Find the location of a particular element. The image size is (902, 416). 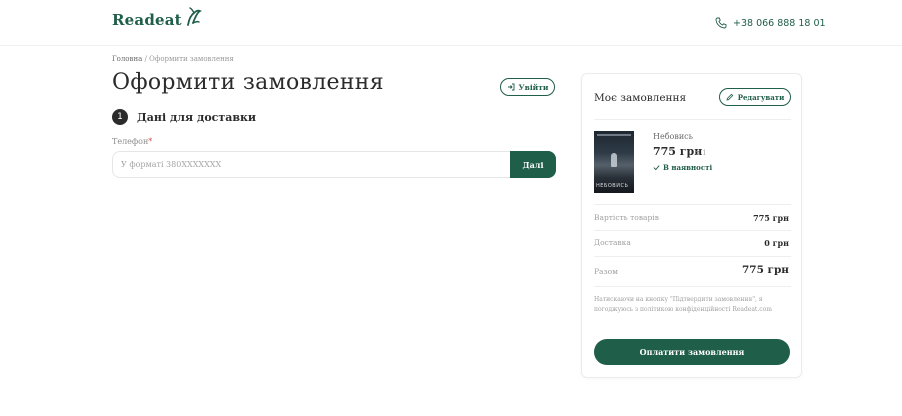

stock-status: В наявності is located at coordinates (682, 167).